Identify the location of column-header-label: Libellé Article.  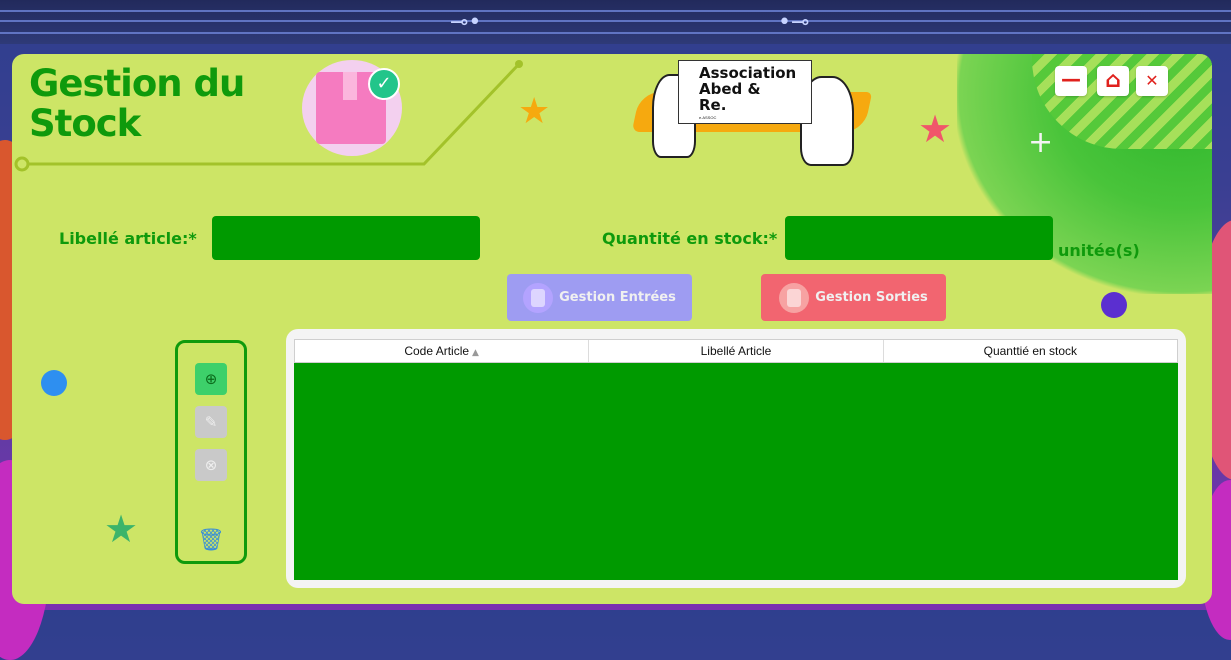
(736, 351).